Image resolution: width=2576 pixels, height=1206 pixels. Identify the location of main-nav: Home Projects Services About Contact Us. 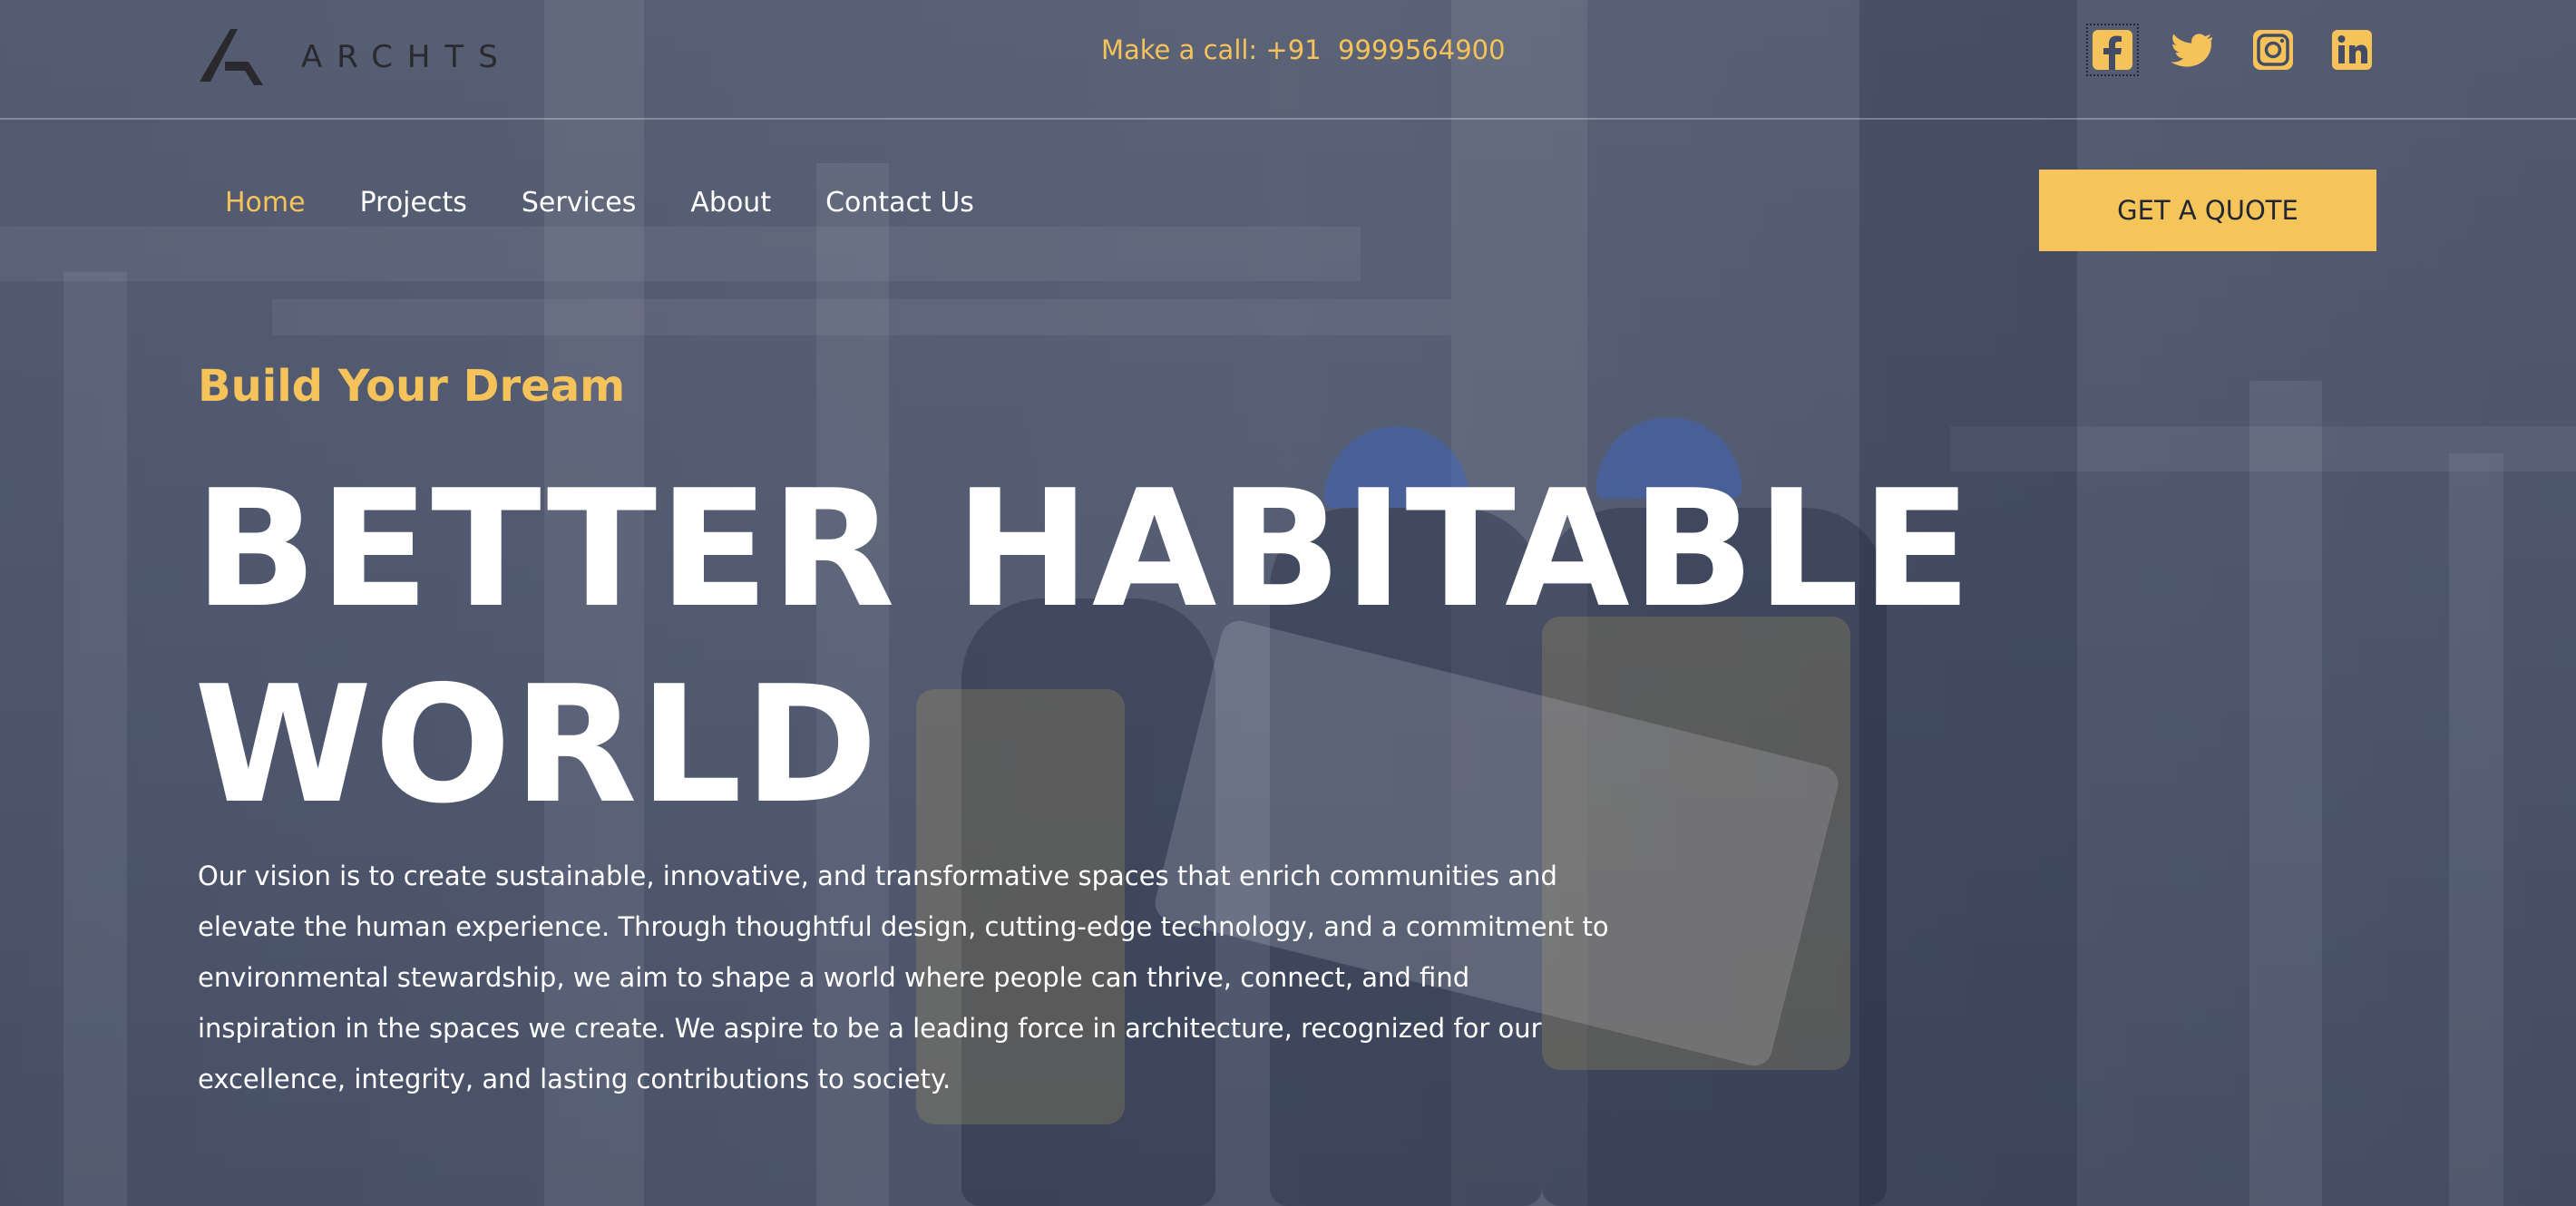
(599, 203).